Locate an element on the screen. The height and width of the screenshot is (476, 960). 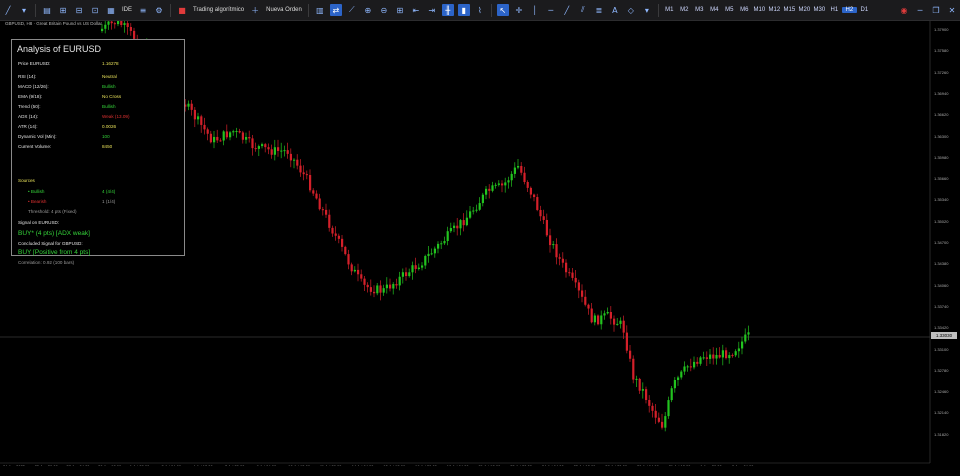
tile-windows-icon: ⊞ is located at coordinates (400, 10).